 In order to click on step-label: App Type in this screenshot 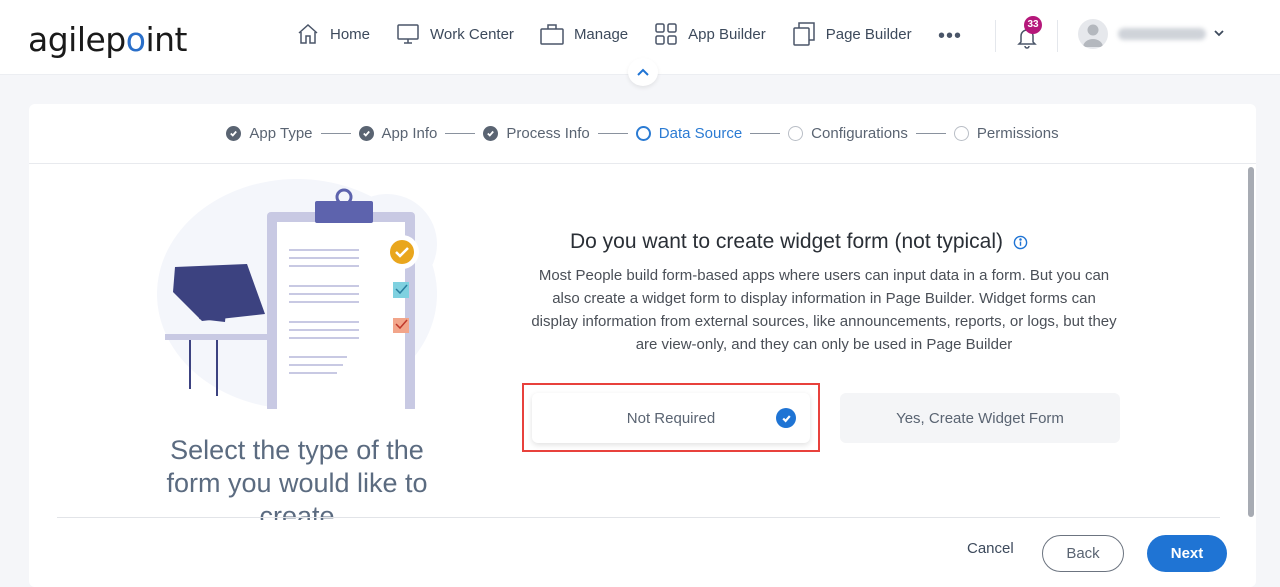, I will do `click(281, 133)`.